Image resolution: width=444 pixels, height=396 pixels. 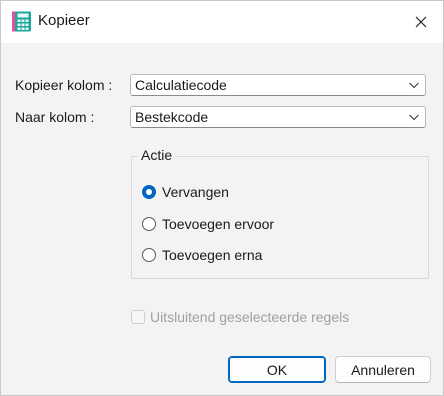 What do you see at coordinates (172, 117) in the screenshot?
I see `to-column-value: Bestekcode` at bounding box center [172, 117].